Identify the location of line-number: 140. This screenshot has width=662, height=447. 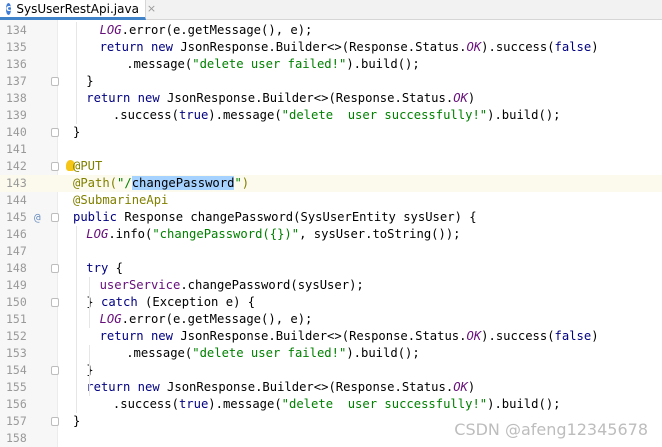
(16, 132).